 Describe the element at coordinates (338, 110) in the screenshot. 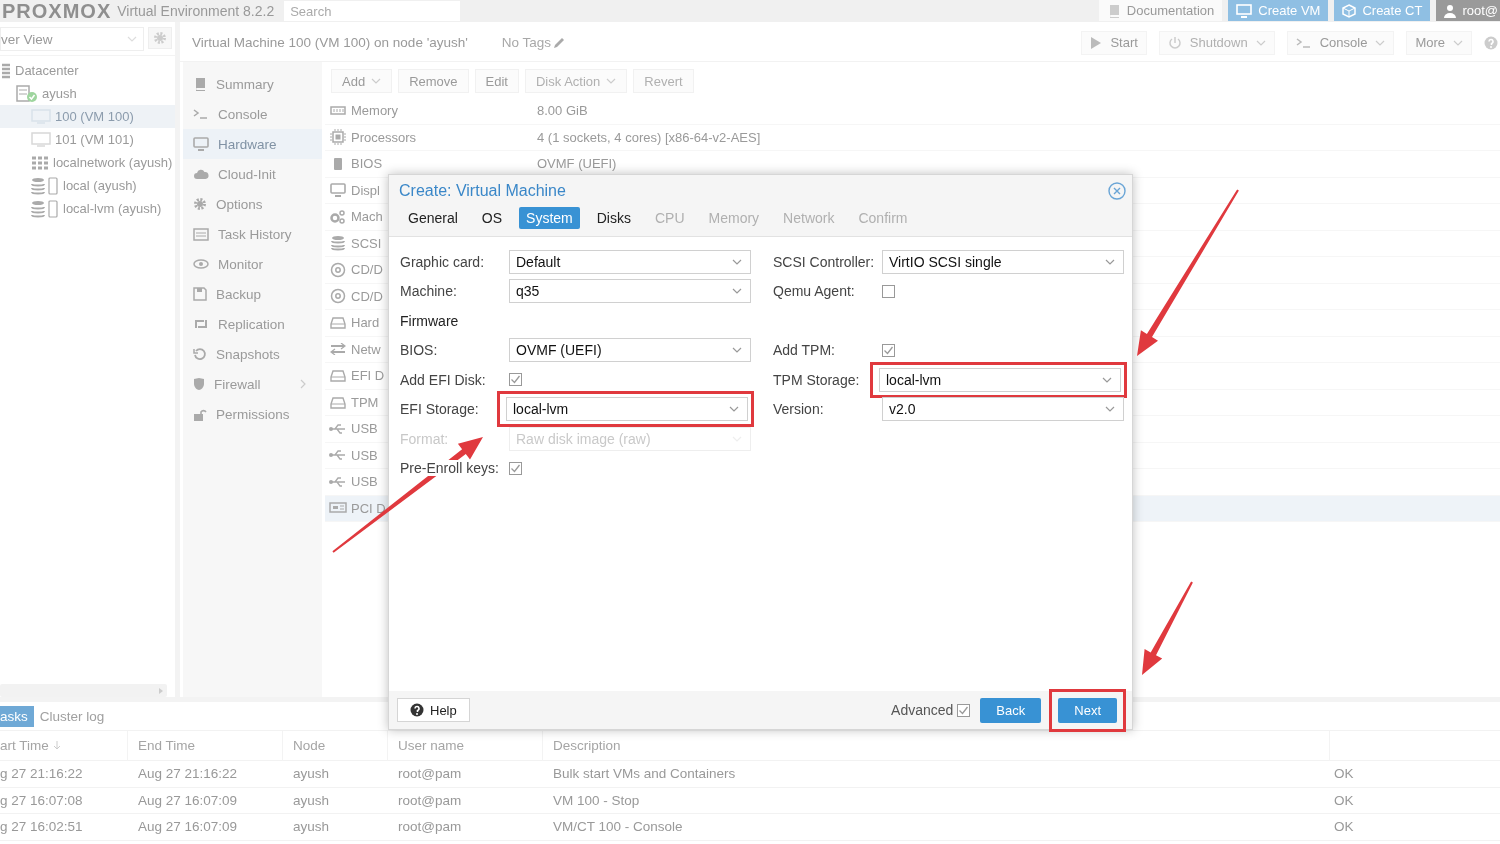

I see `memory-icon` at that location.